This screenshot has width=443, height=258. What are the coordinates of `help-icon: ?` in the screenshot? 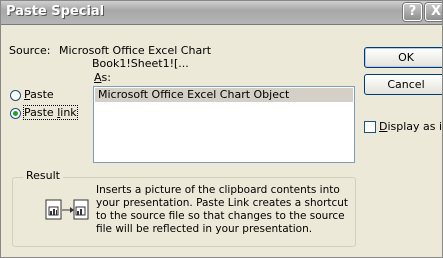 It's located at (412, 11).